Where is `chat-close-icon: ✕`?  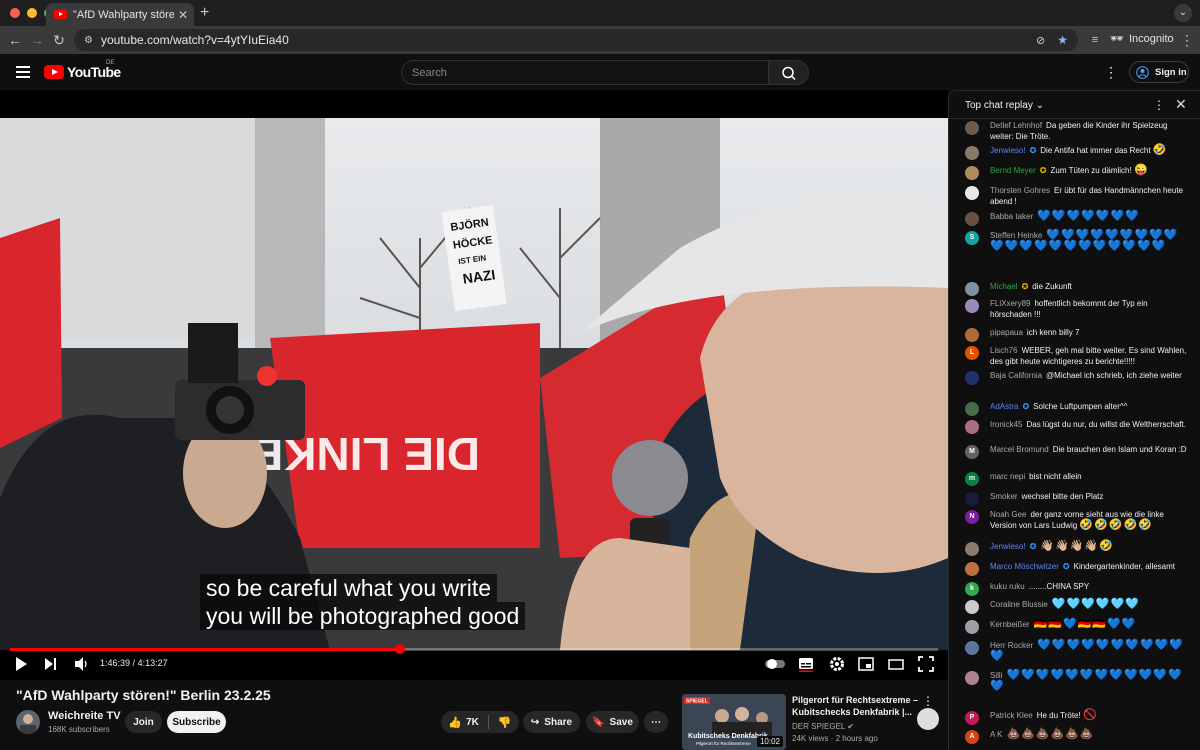 chat-close-icon: ✕ is located at coordinates (1181, 104).